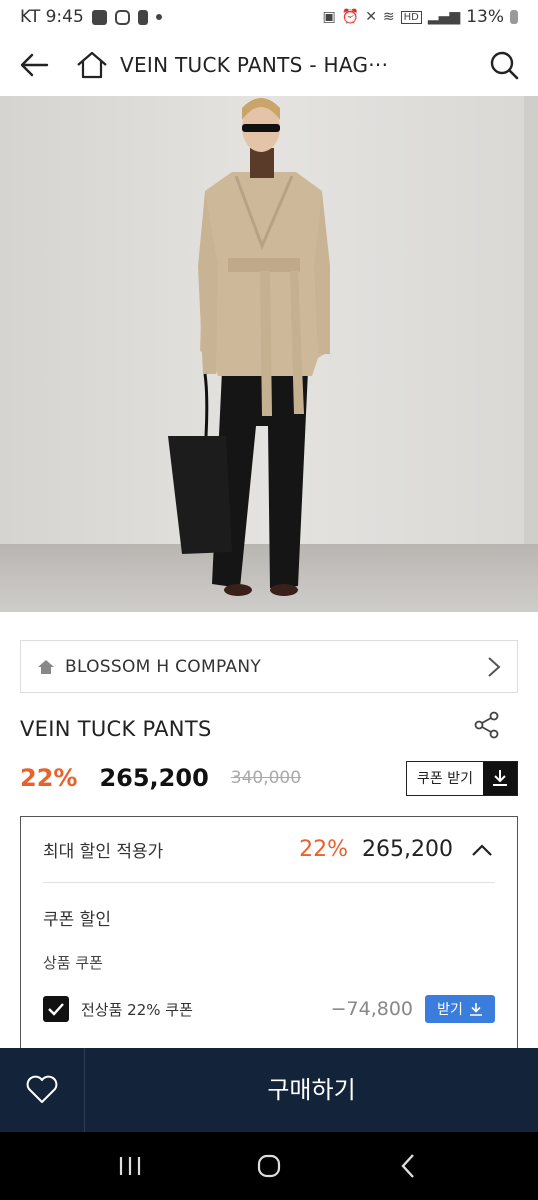 The width and height of the screenshot is (538, 1200). I want to click on discount-rate: 22%, so click(49, 778).